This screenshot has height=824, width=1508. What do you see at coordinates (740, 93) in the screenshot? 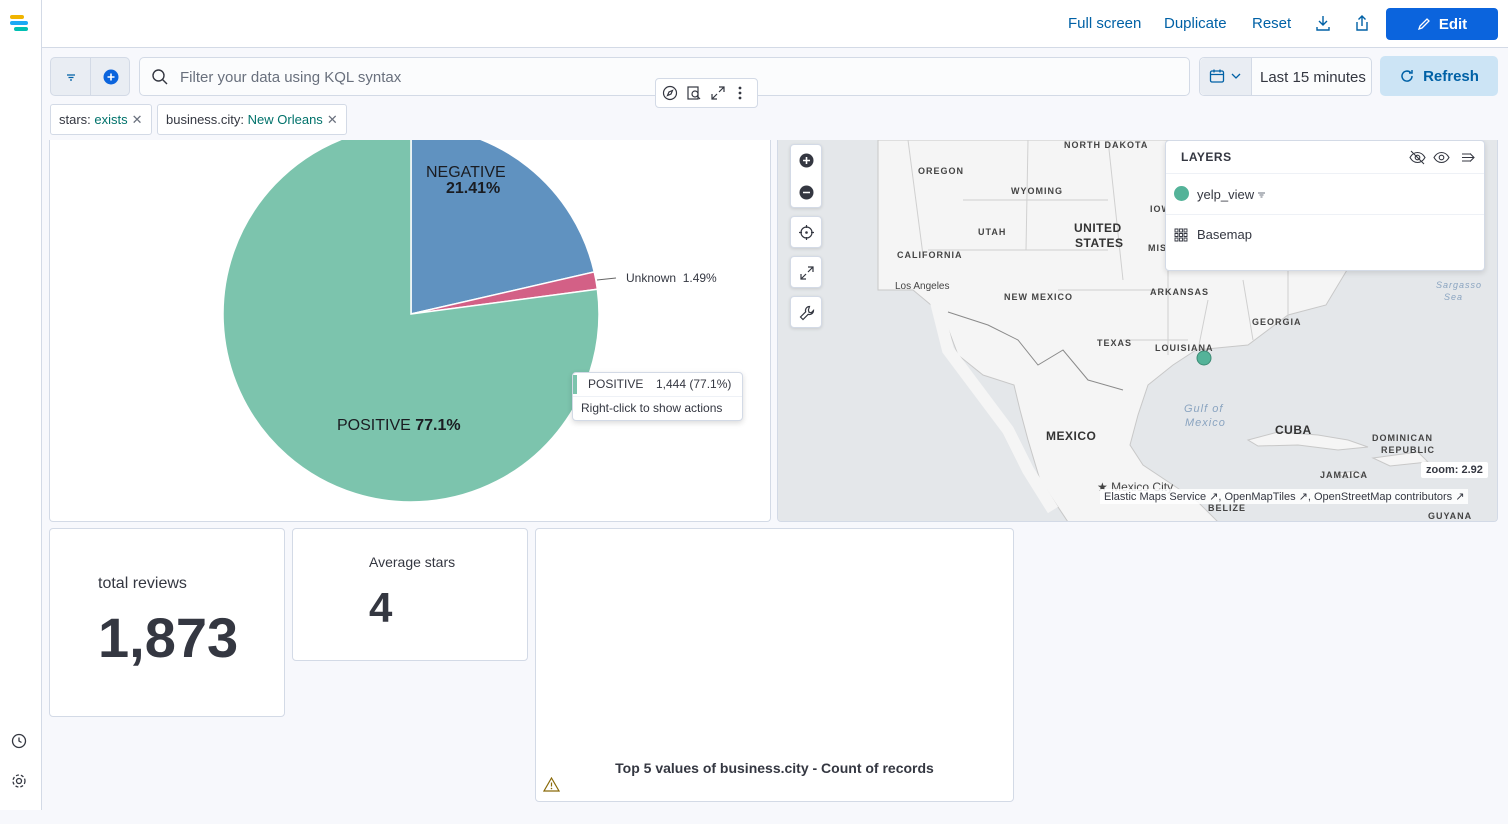
I see `more-options-icon` at bounding box center [740, 93].